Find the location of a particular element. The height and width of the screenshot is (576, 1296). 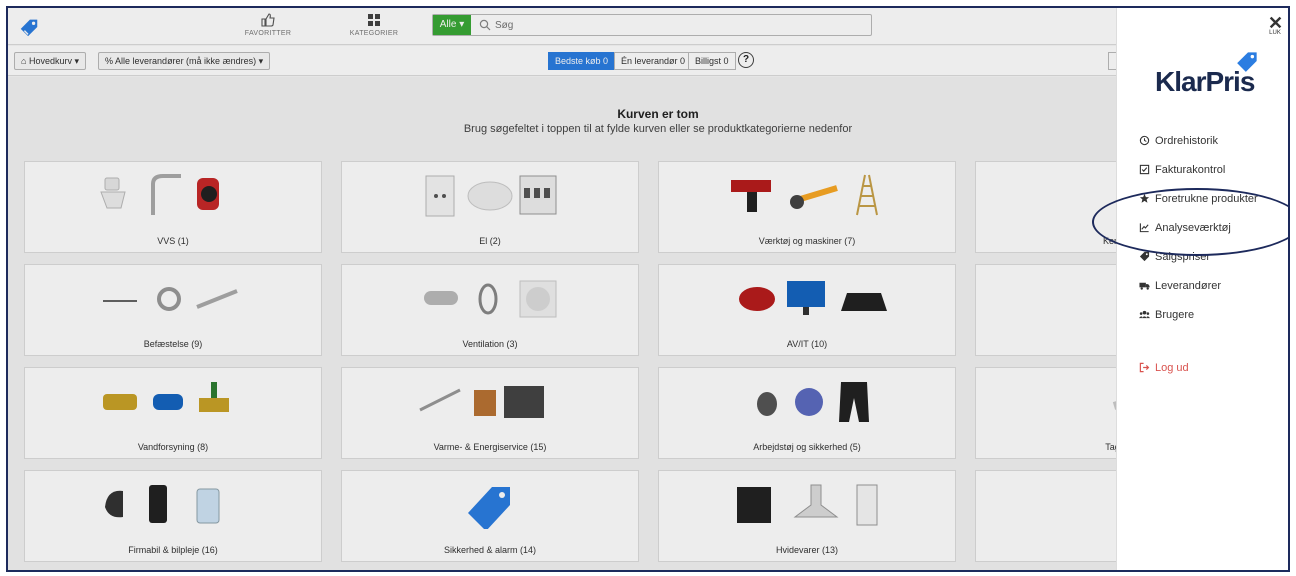

star-icon is located at coordinates (1144, 198).